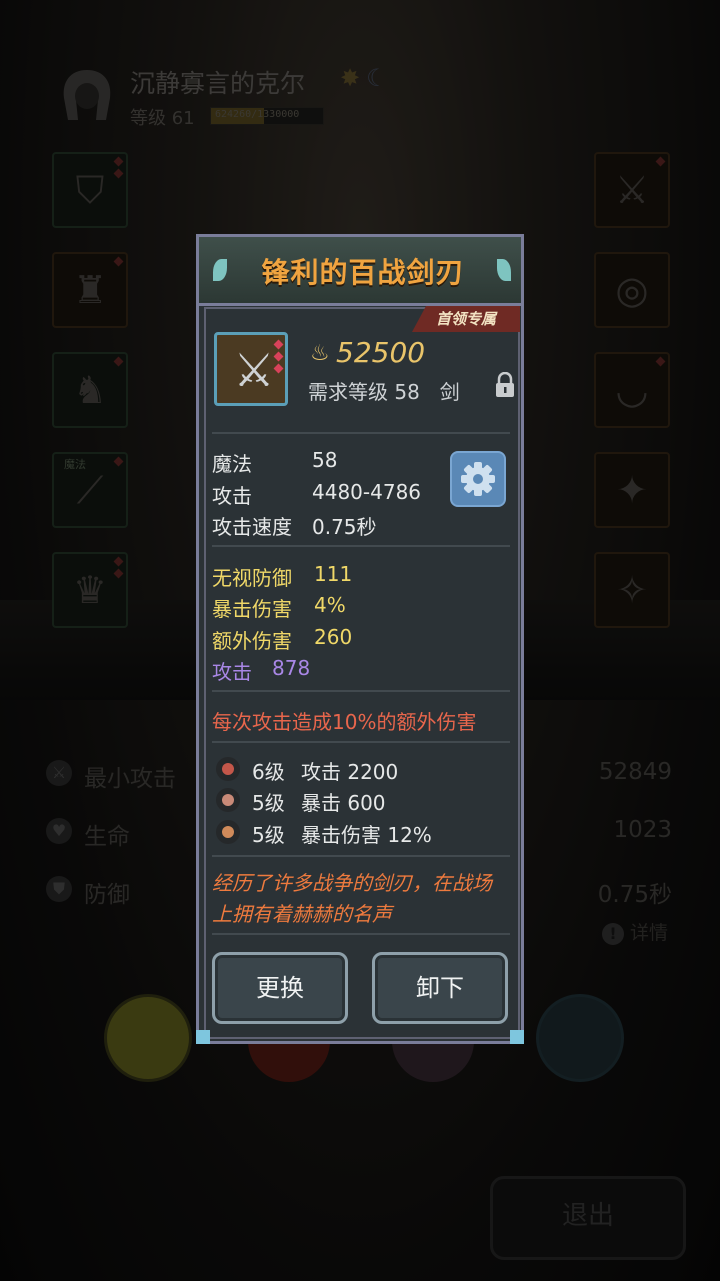 Image resolution: width=720 pixels, height=1281 pixels. I want to click on base-stat-value: 0.75秒, so click(344, 527).